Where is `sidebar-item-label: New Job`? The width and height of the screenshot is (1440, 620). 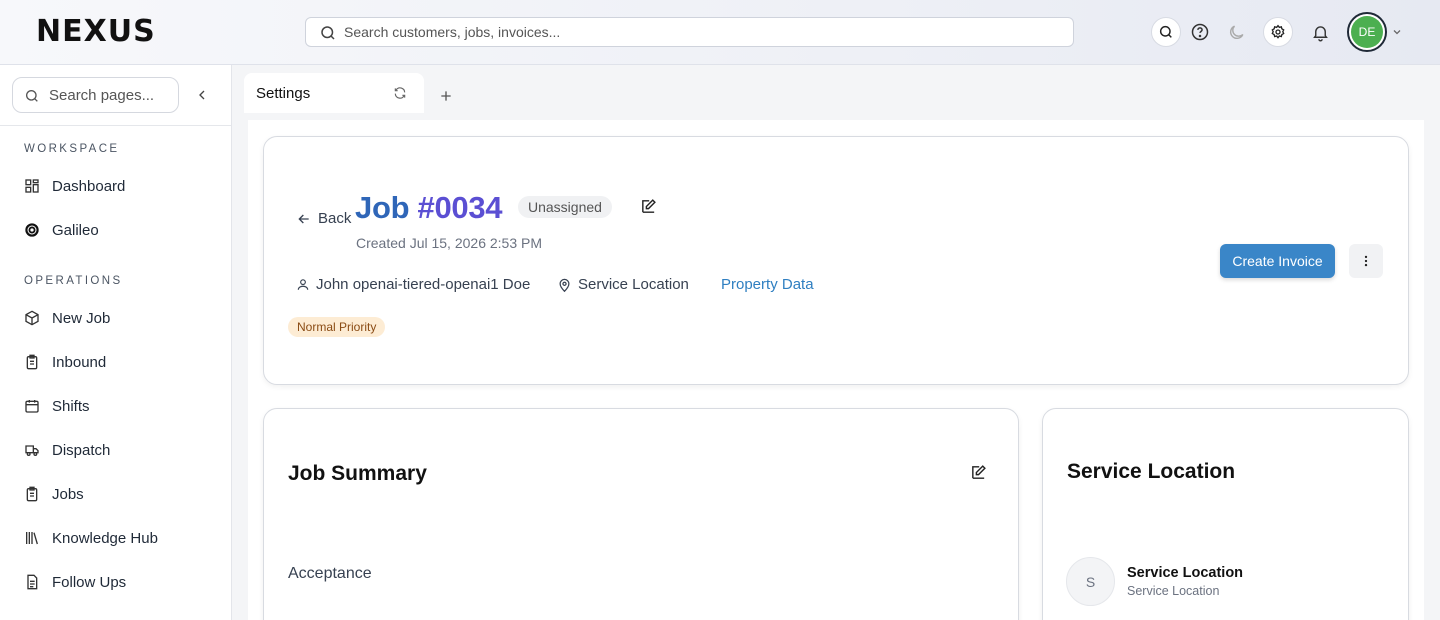
sidebar-item-label: New Job is located at coordinates (81, 318).